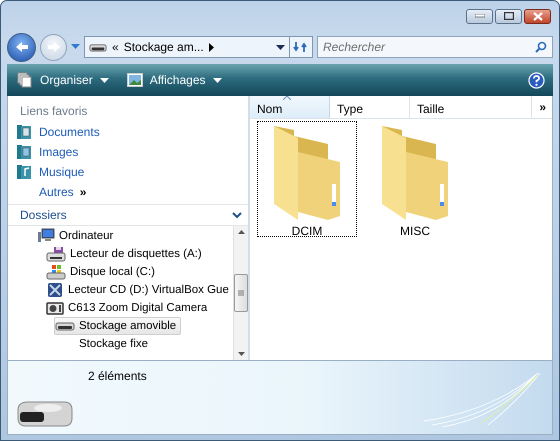  What do you see at coordinates (128, 215) in the screenshot?
I see `folders-header: Dossiers` at bounding box center [128, 215].